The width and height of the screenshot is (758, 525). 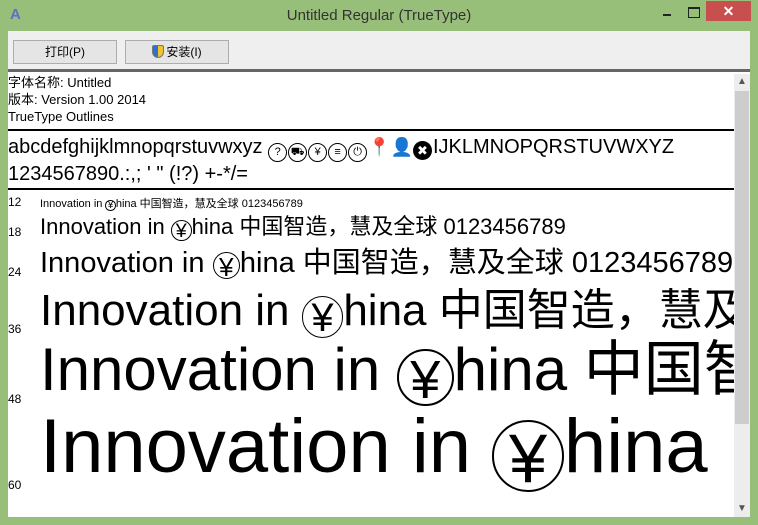 I want to click on minimize-button, so click(x=670, y=14).